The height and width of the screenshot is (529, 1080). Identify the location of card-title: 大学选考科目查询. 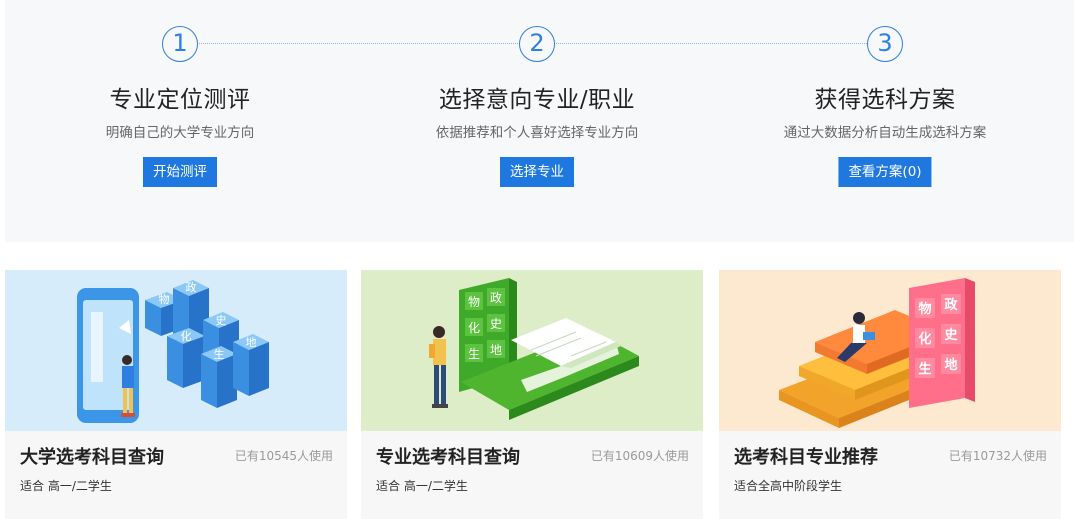
(92, 457).